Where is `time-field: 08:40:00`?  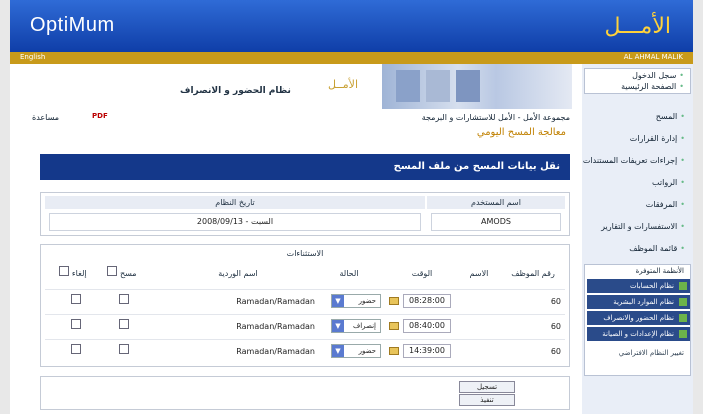
time-field: 08:40:00 is located at coordinates (427, 326).